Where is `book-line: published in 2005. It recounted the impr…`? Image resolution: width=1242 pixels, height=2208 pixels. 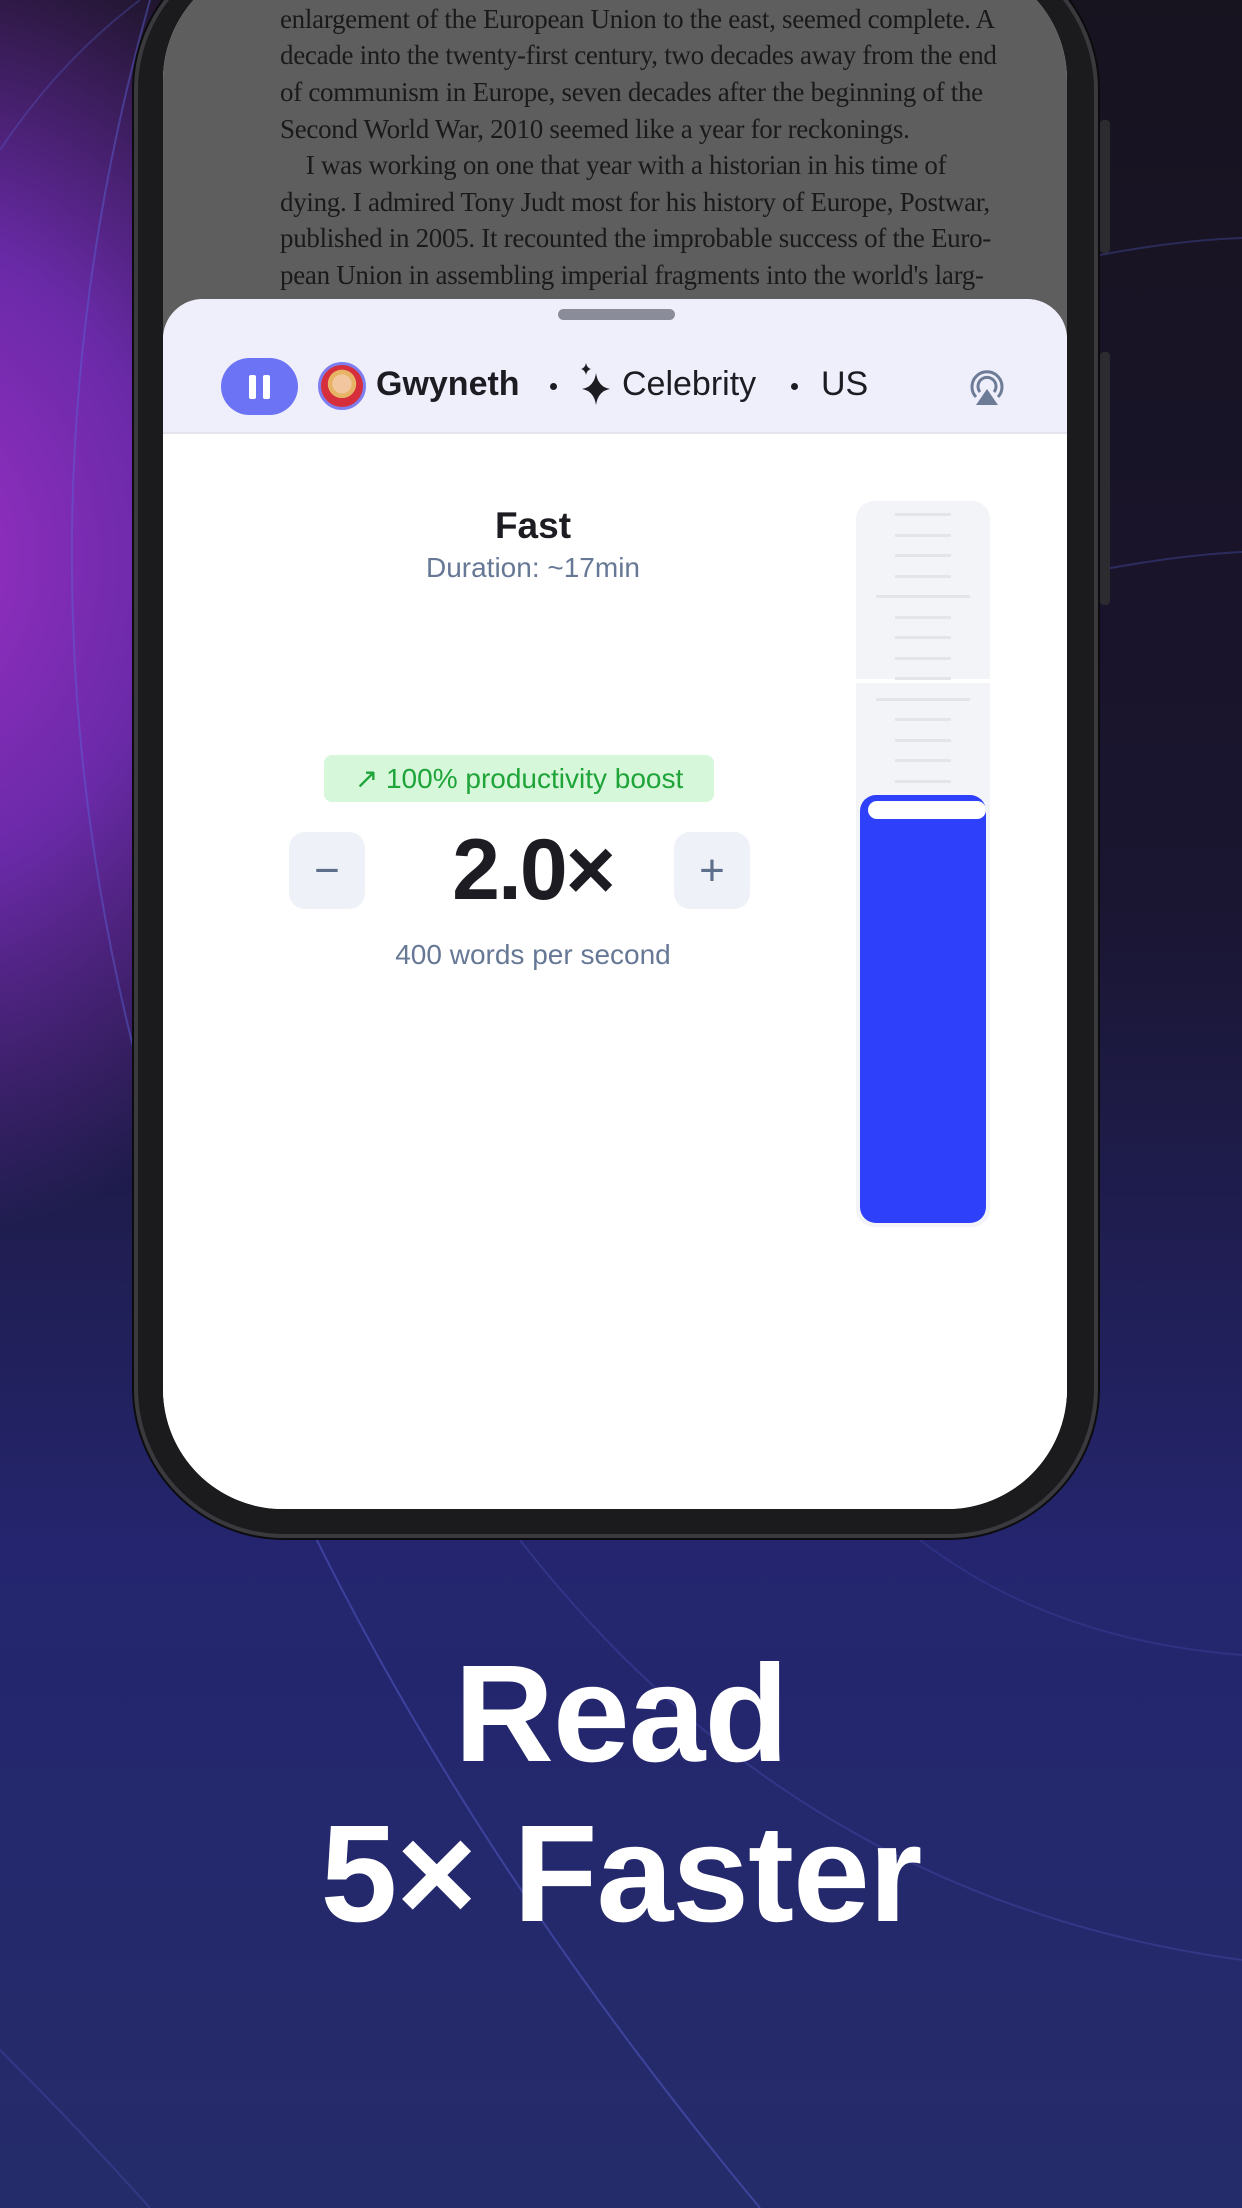
book-line: published in 2005. It recounted the impr… is located at coordinates (635, 238).